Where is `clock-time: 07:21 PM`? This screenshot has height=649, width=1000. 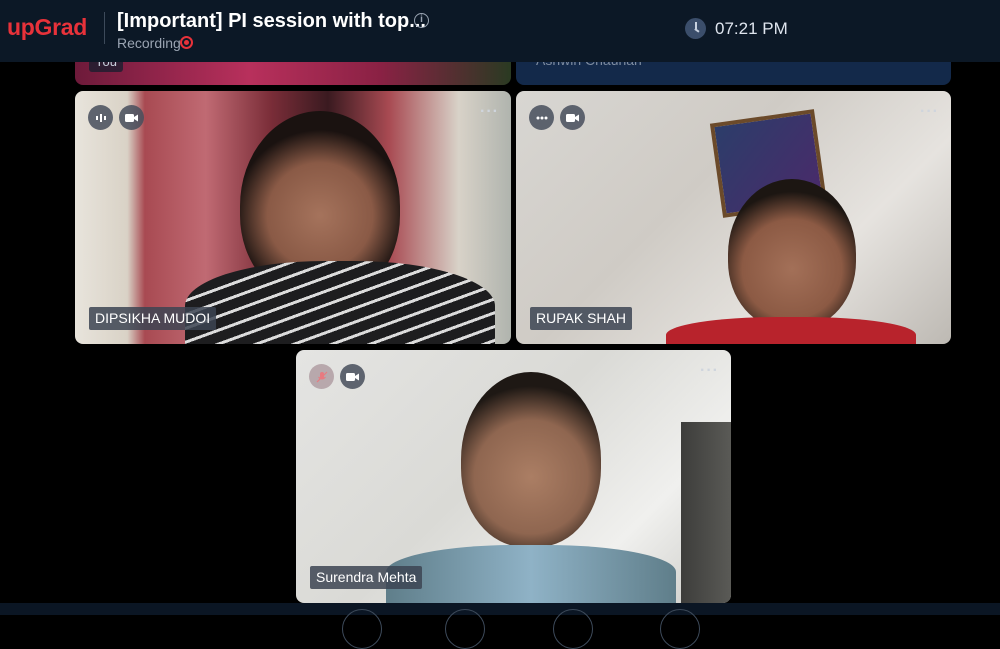
clock-time: 07:21 PM is located at coordinates (751, 28).